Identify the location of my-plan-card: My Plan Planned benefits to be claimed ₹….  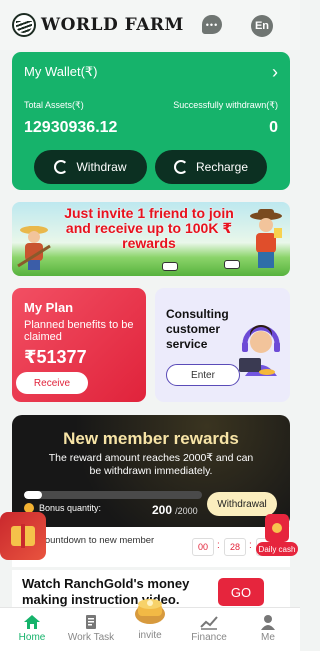
(79, 345).